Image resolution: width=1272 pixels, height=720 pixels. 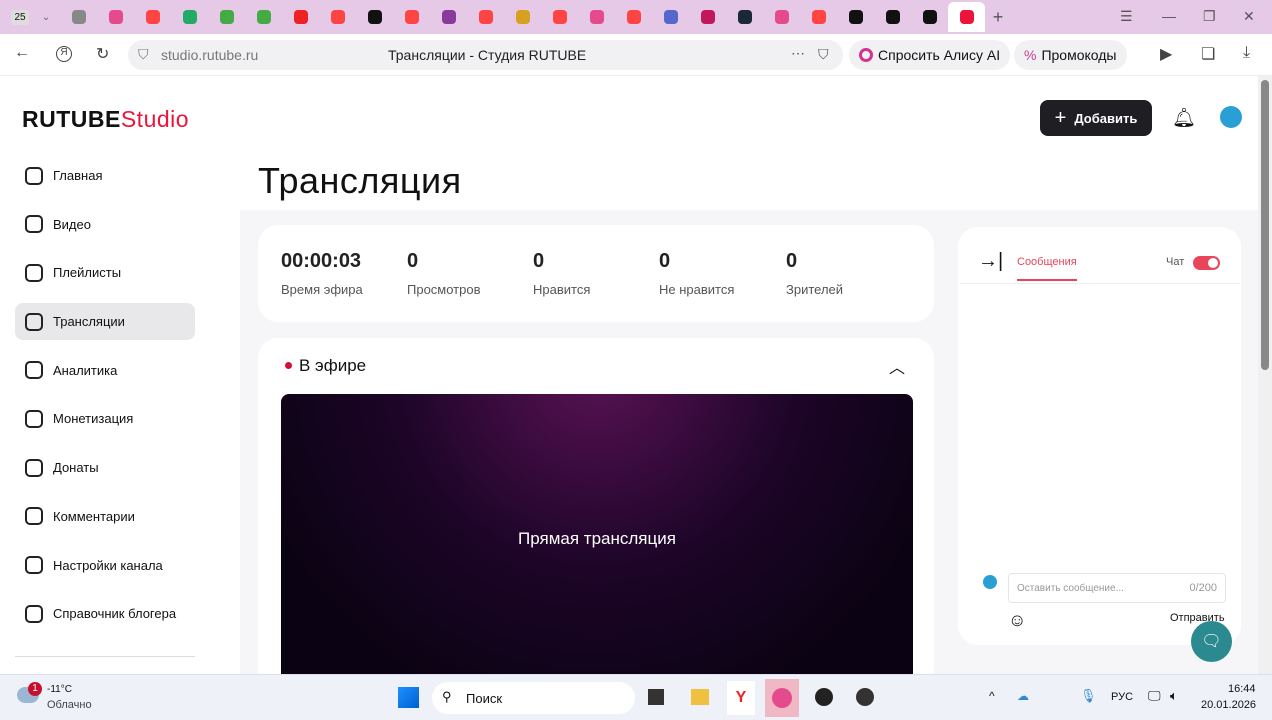 What do you see at coordinates (1184, 118) in the screenshot?
I see `bell-icon: 🔔︎` at bounding box center [1184, 118].